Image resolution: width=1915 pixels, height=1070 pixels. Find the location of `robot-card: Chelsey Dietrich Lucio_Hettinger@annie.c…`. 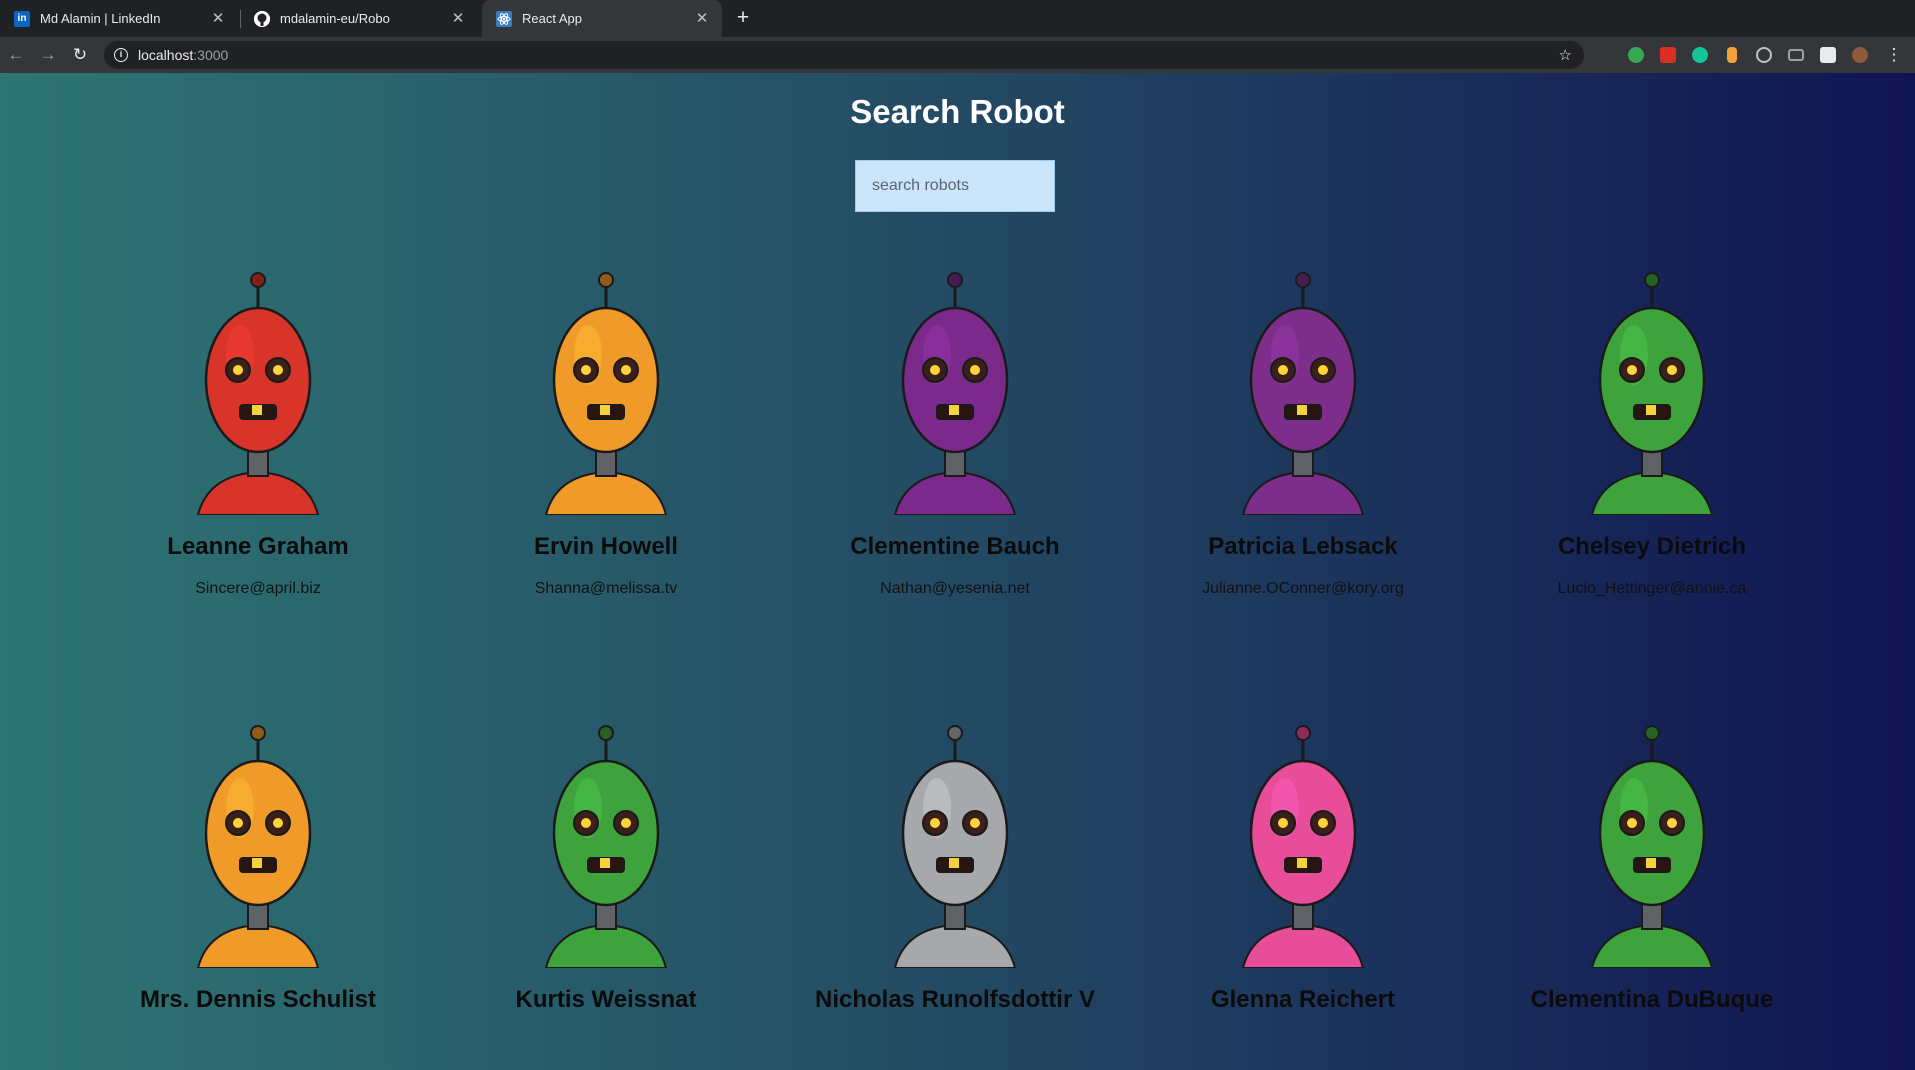

robot-card: Chelsey Dietrich Lucio_Hettinger@annie.c… is located at coordinates (1652, 429).